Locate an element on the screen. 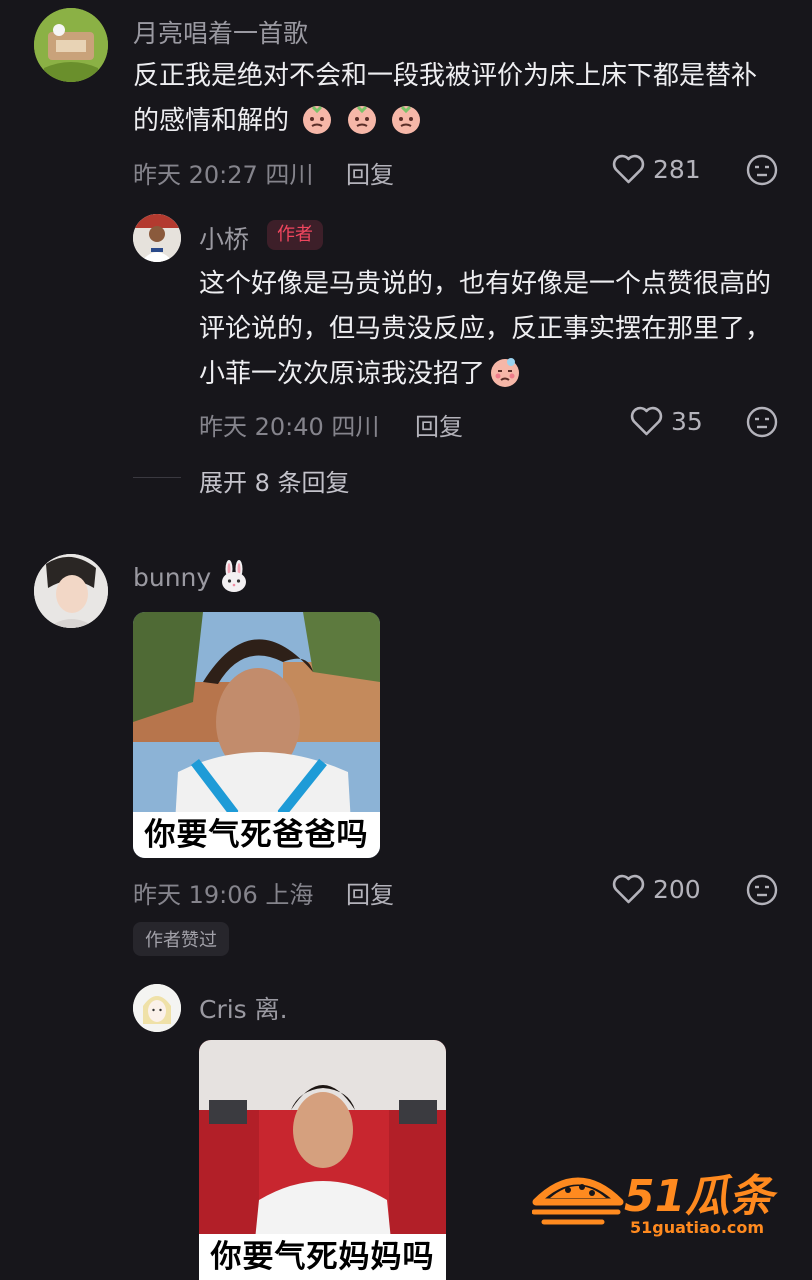 Image resolution: width=812 pixels, height=1280 pixels. like-button: 281 is located at coordinates (656, 169).